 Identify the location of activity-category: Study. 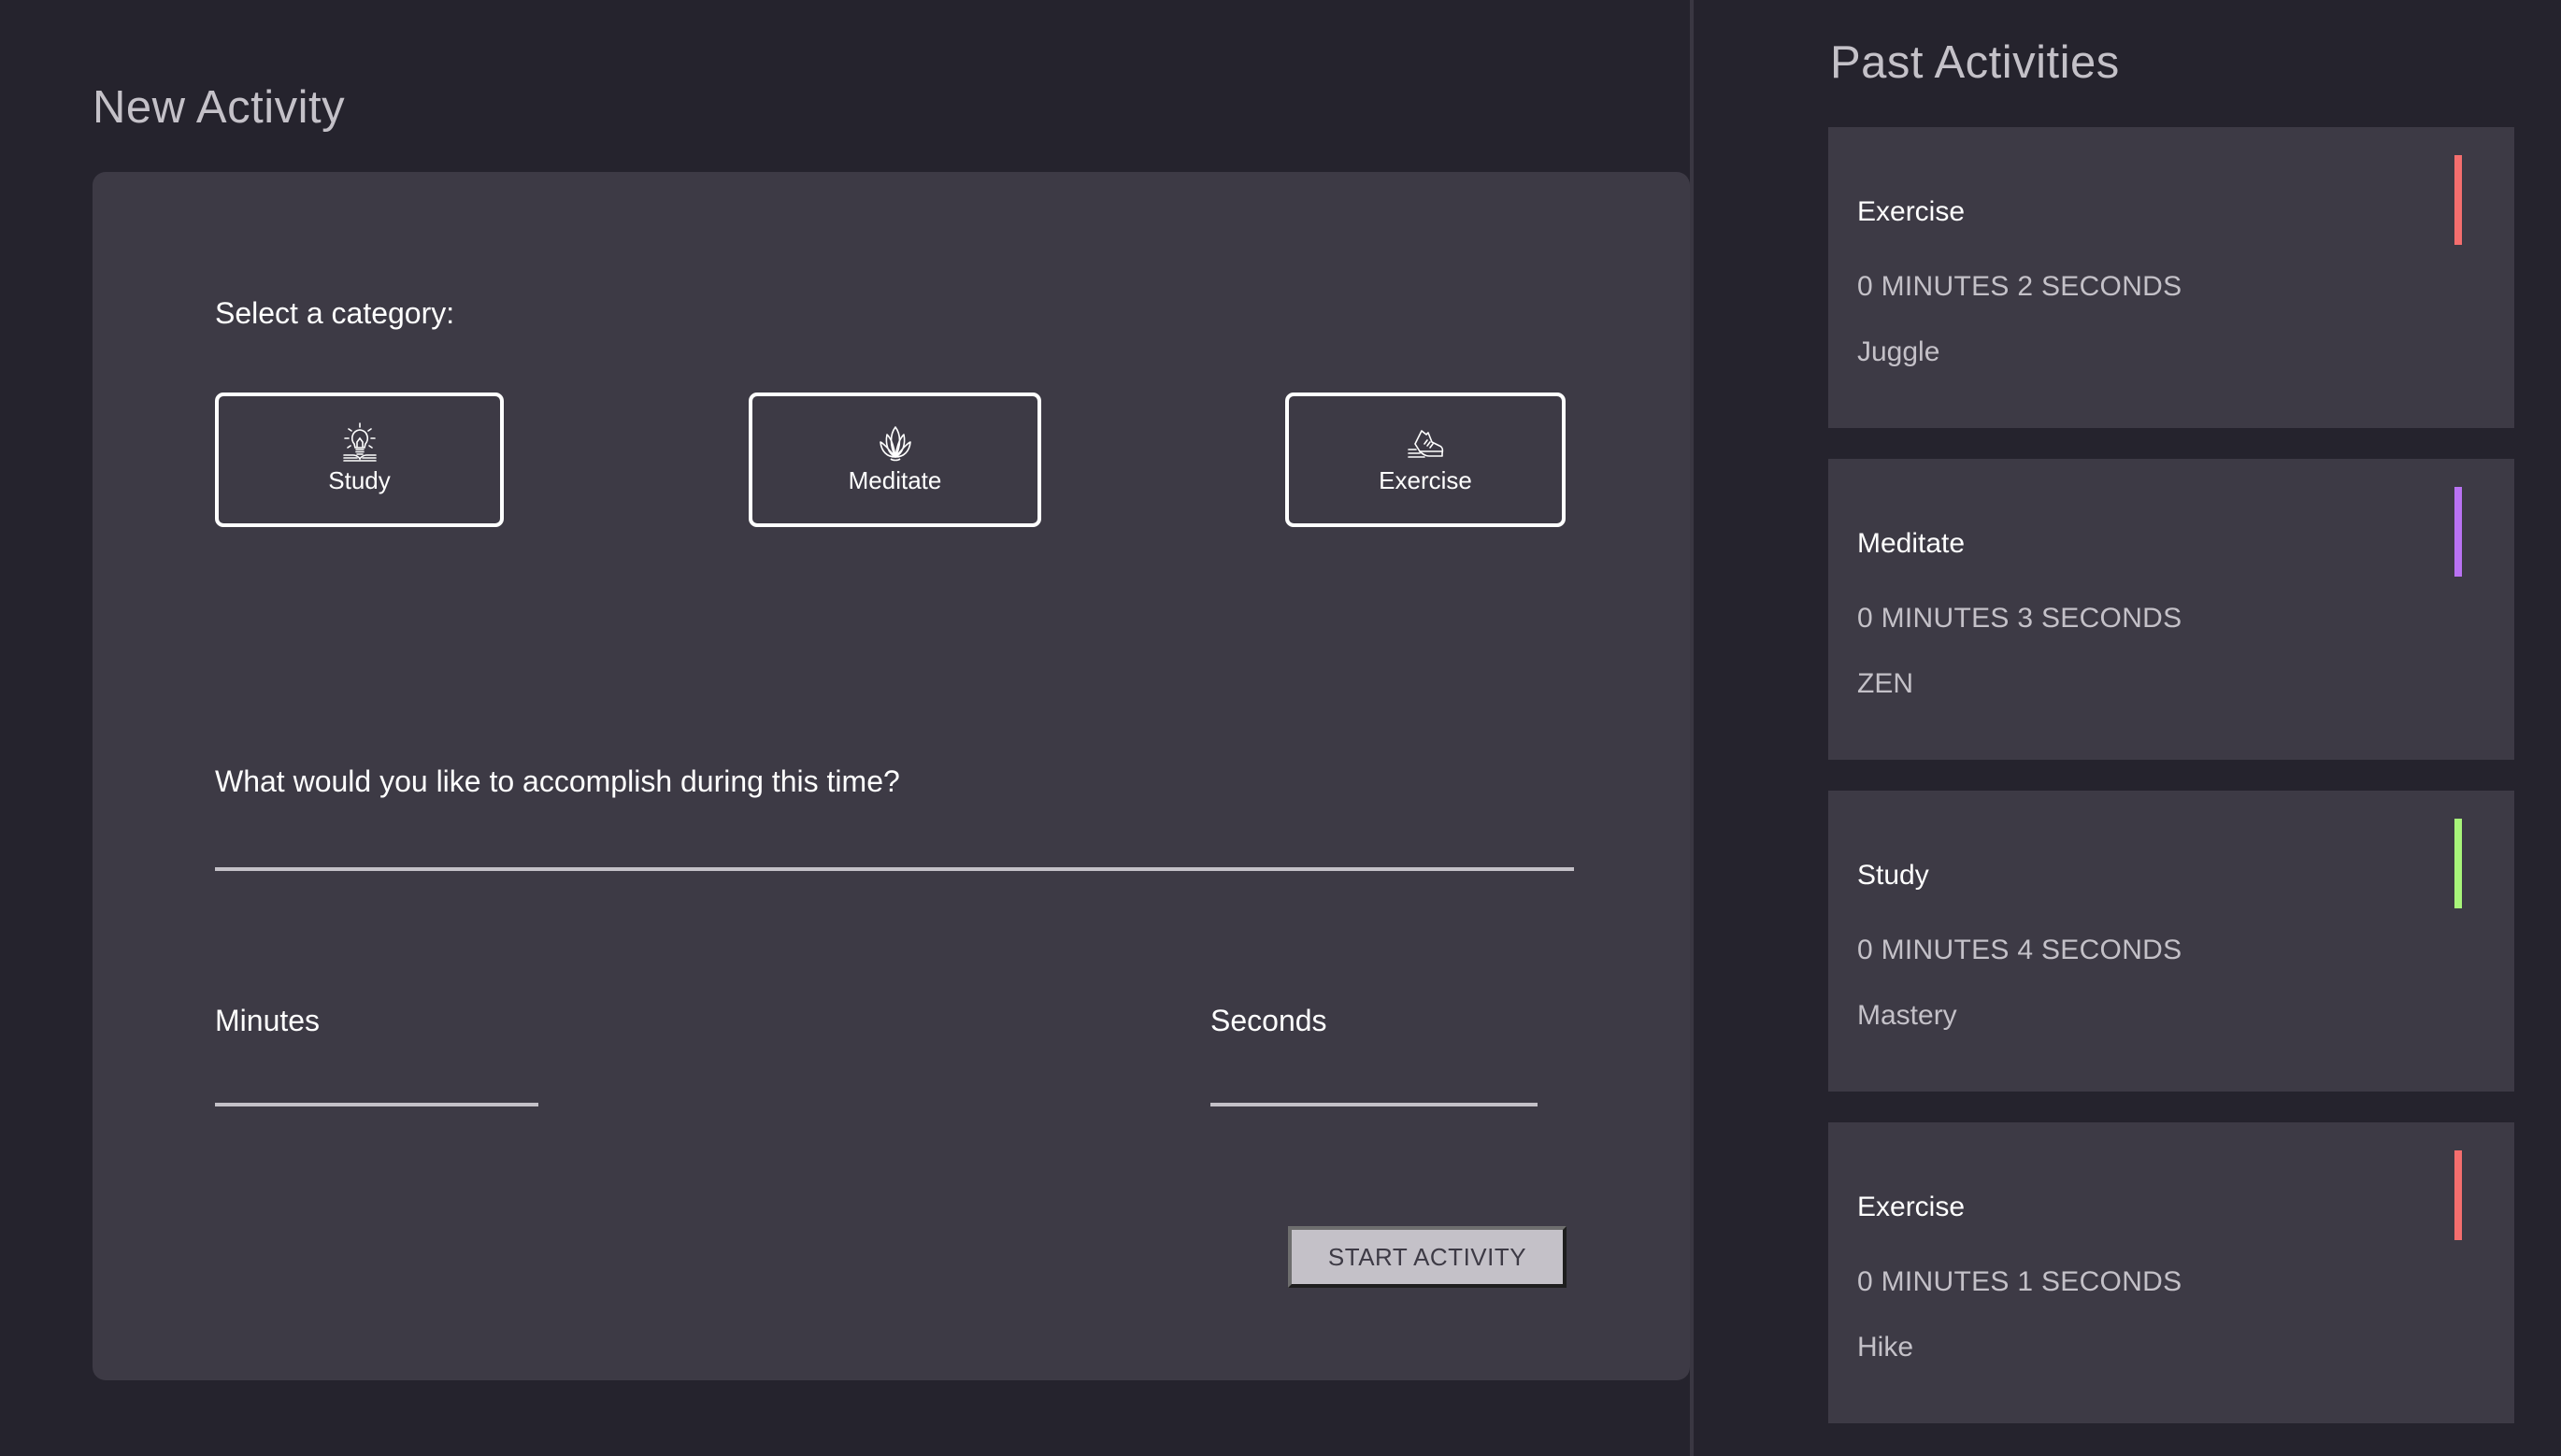
(1893, 875).